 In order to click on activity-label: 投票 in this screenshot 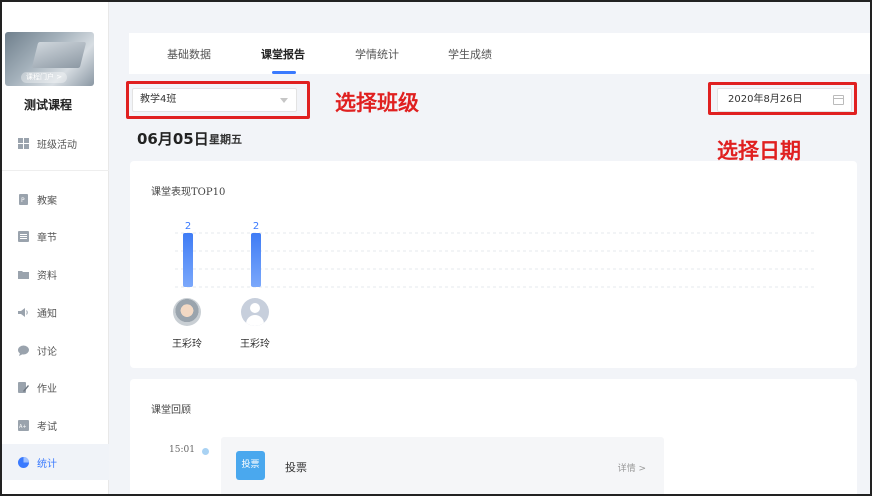, I will do `click(296, 467)`.